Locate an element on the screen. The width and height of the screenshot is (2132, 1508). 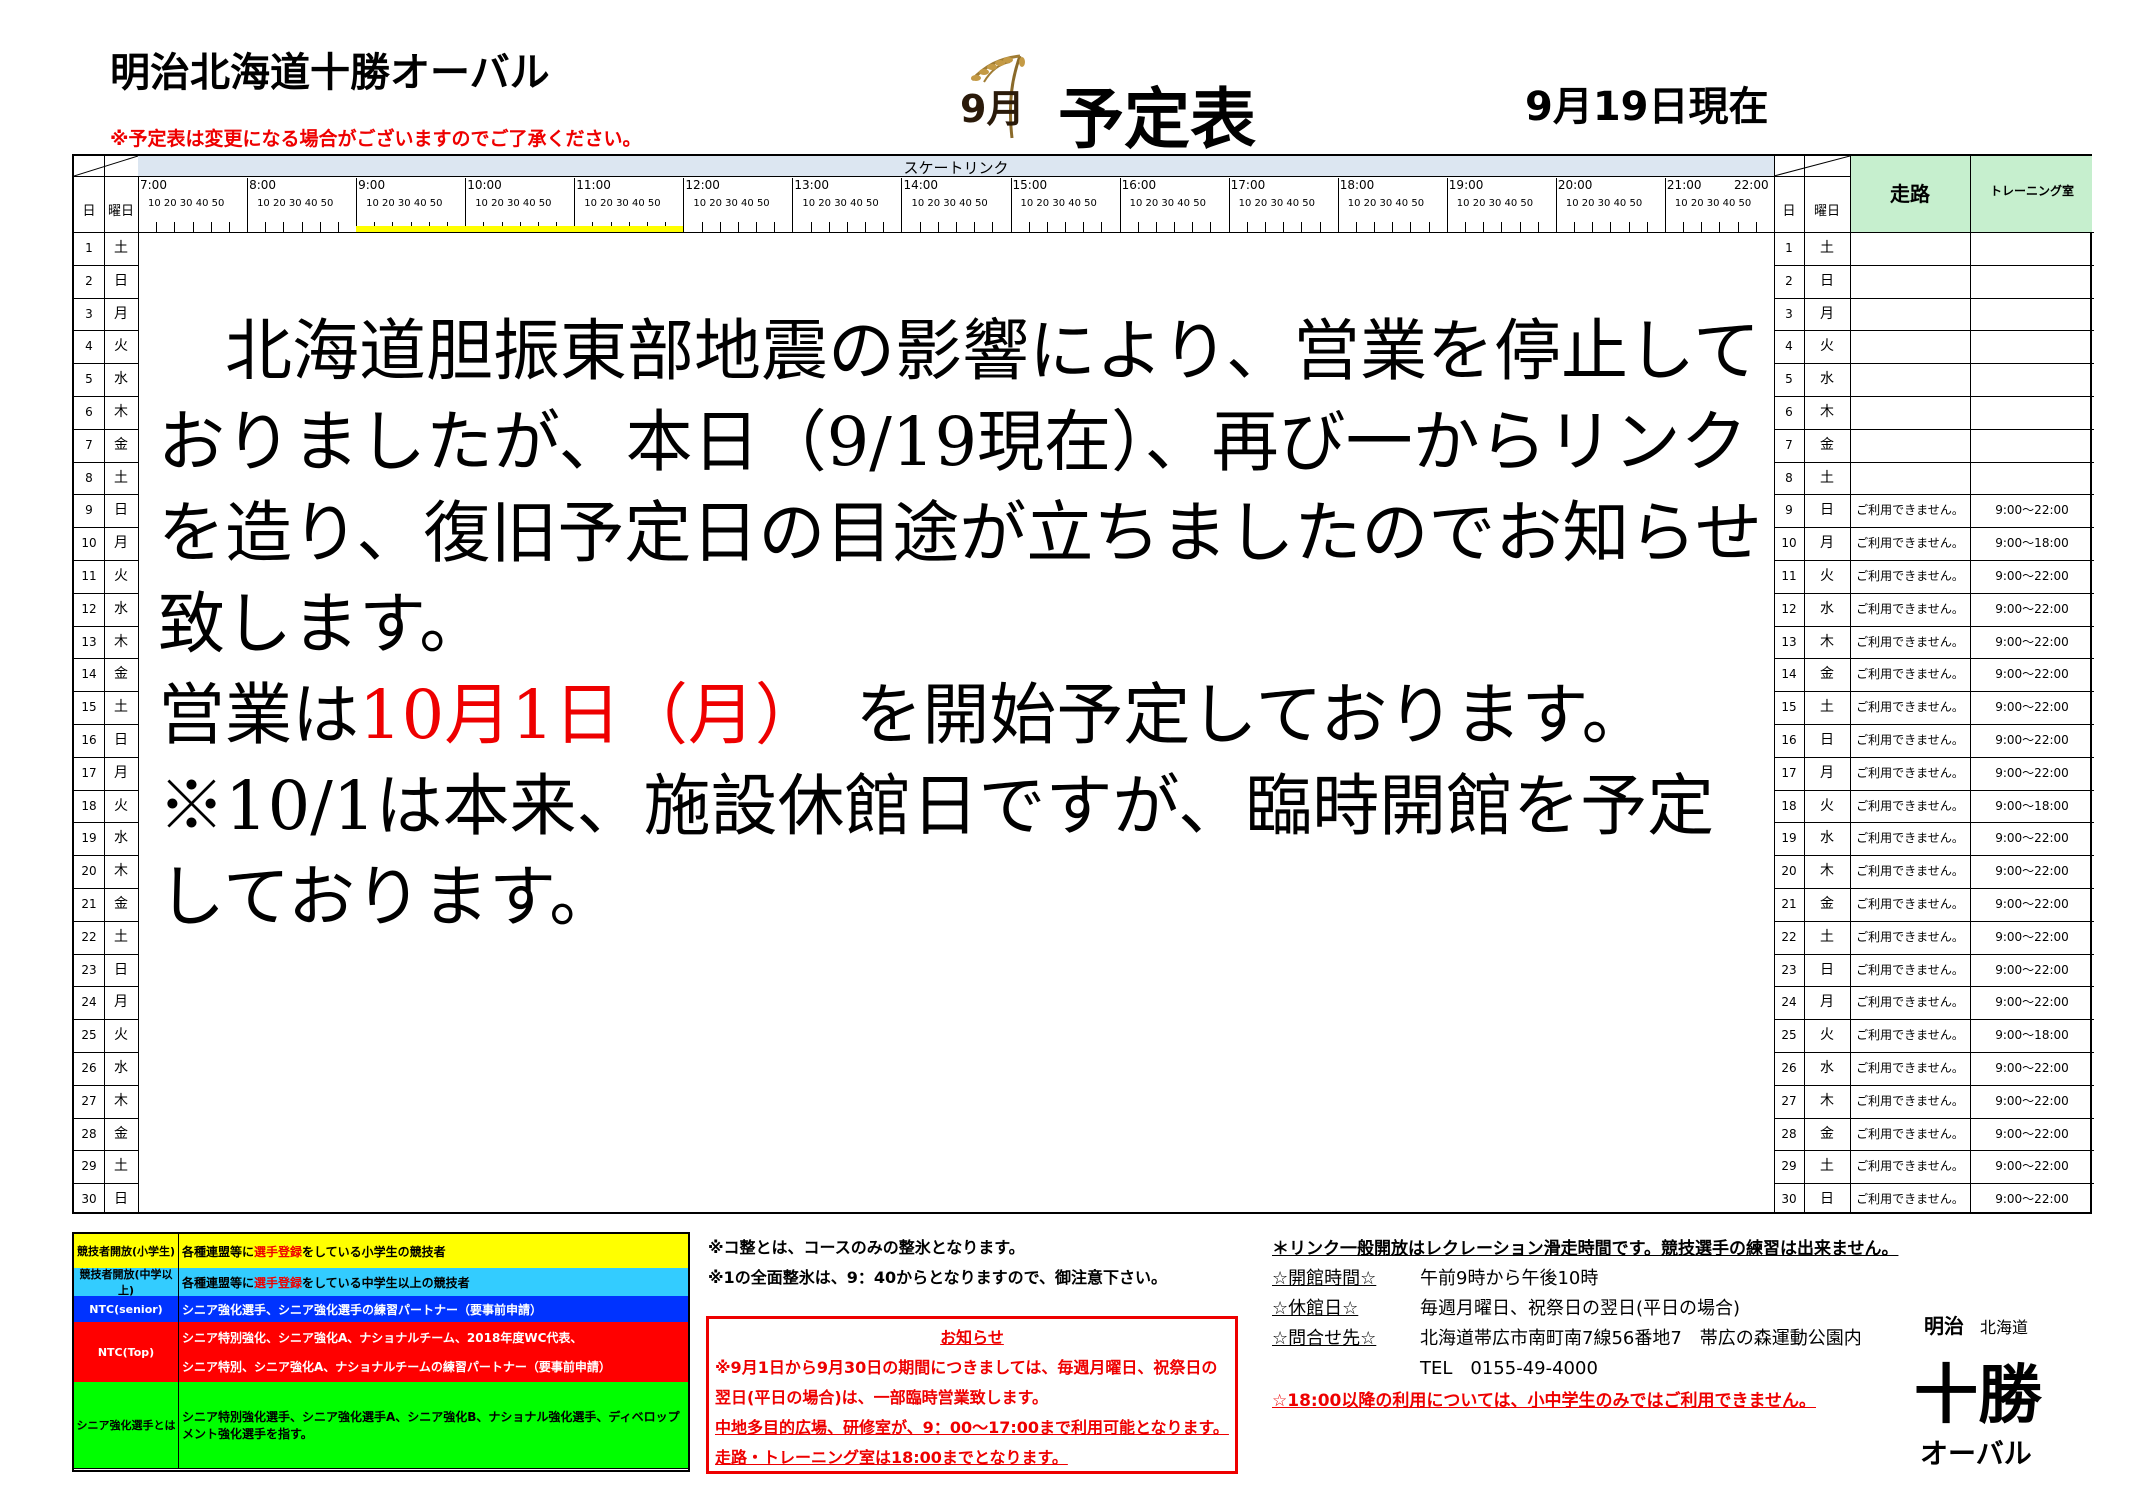
day-number: 28 is located at coordinates (89, 1133).